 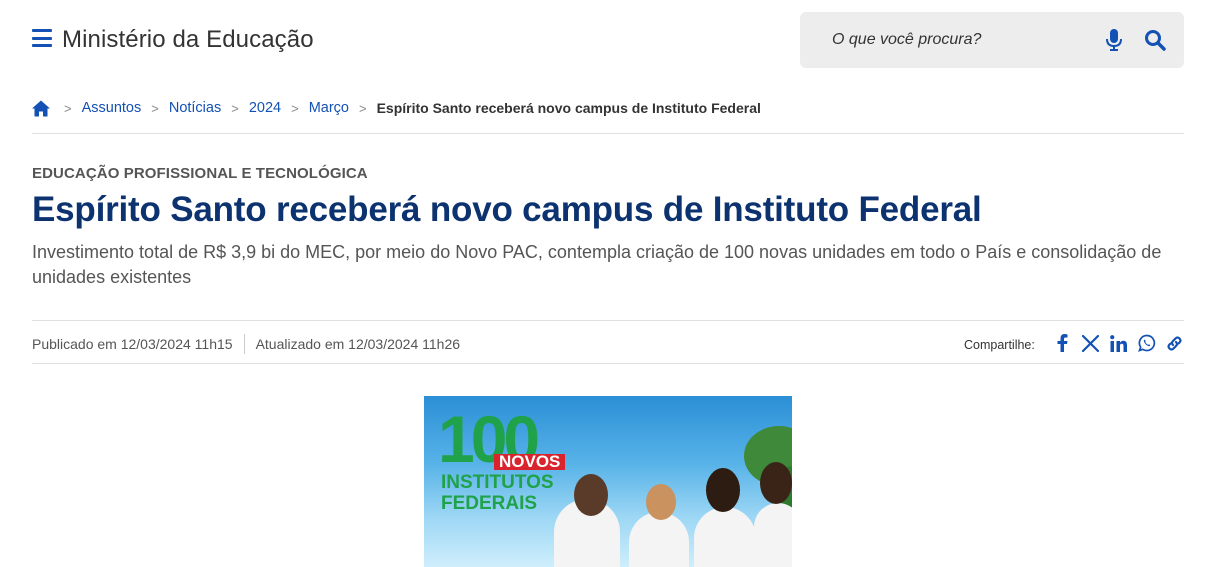 What do you see at coordinates (188, 40) in the screenshot?
I see `site-title: Ministério da Educação` at bounding box center [188, 40].